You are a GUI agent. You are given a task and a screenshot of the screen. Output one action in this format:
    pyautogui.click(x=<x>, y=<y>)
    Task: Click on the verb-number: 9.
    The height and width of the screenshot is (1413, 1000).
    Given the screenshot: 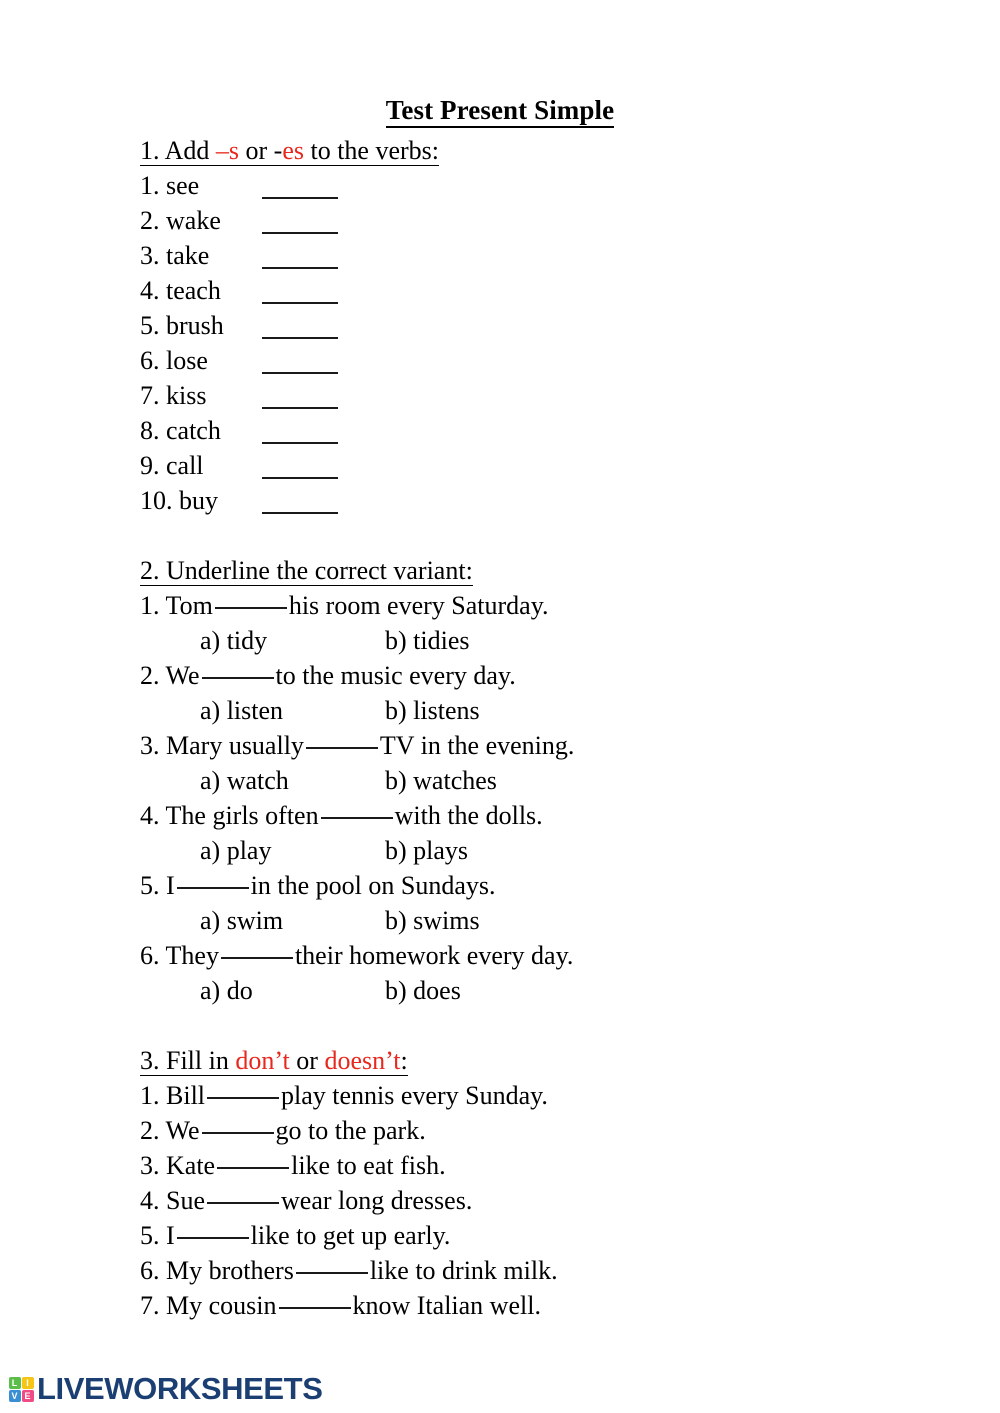 What is the action you would take?
    pyautogui.click(x=150, y=465)
    